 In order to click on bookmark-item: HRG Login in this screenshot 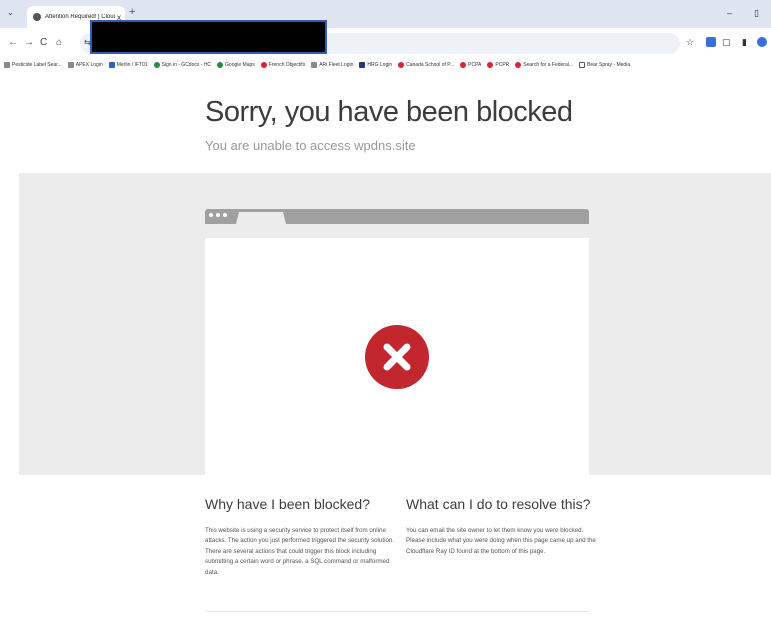, I will do `click(376, 64)`.